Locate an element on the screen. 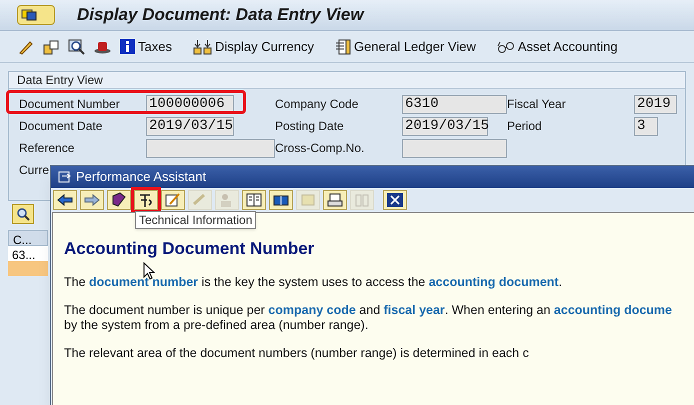 The height and width of the screenshot is (405, 694). input-field: 2019 is located at coordinates (655, 104).